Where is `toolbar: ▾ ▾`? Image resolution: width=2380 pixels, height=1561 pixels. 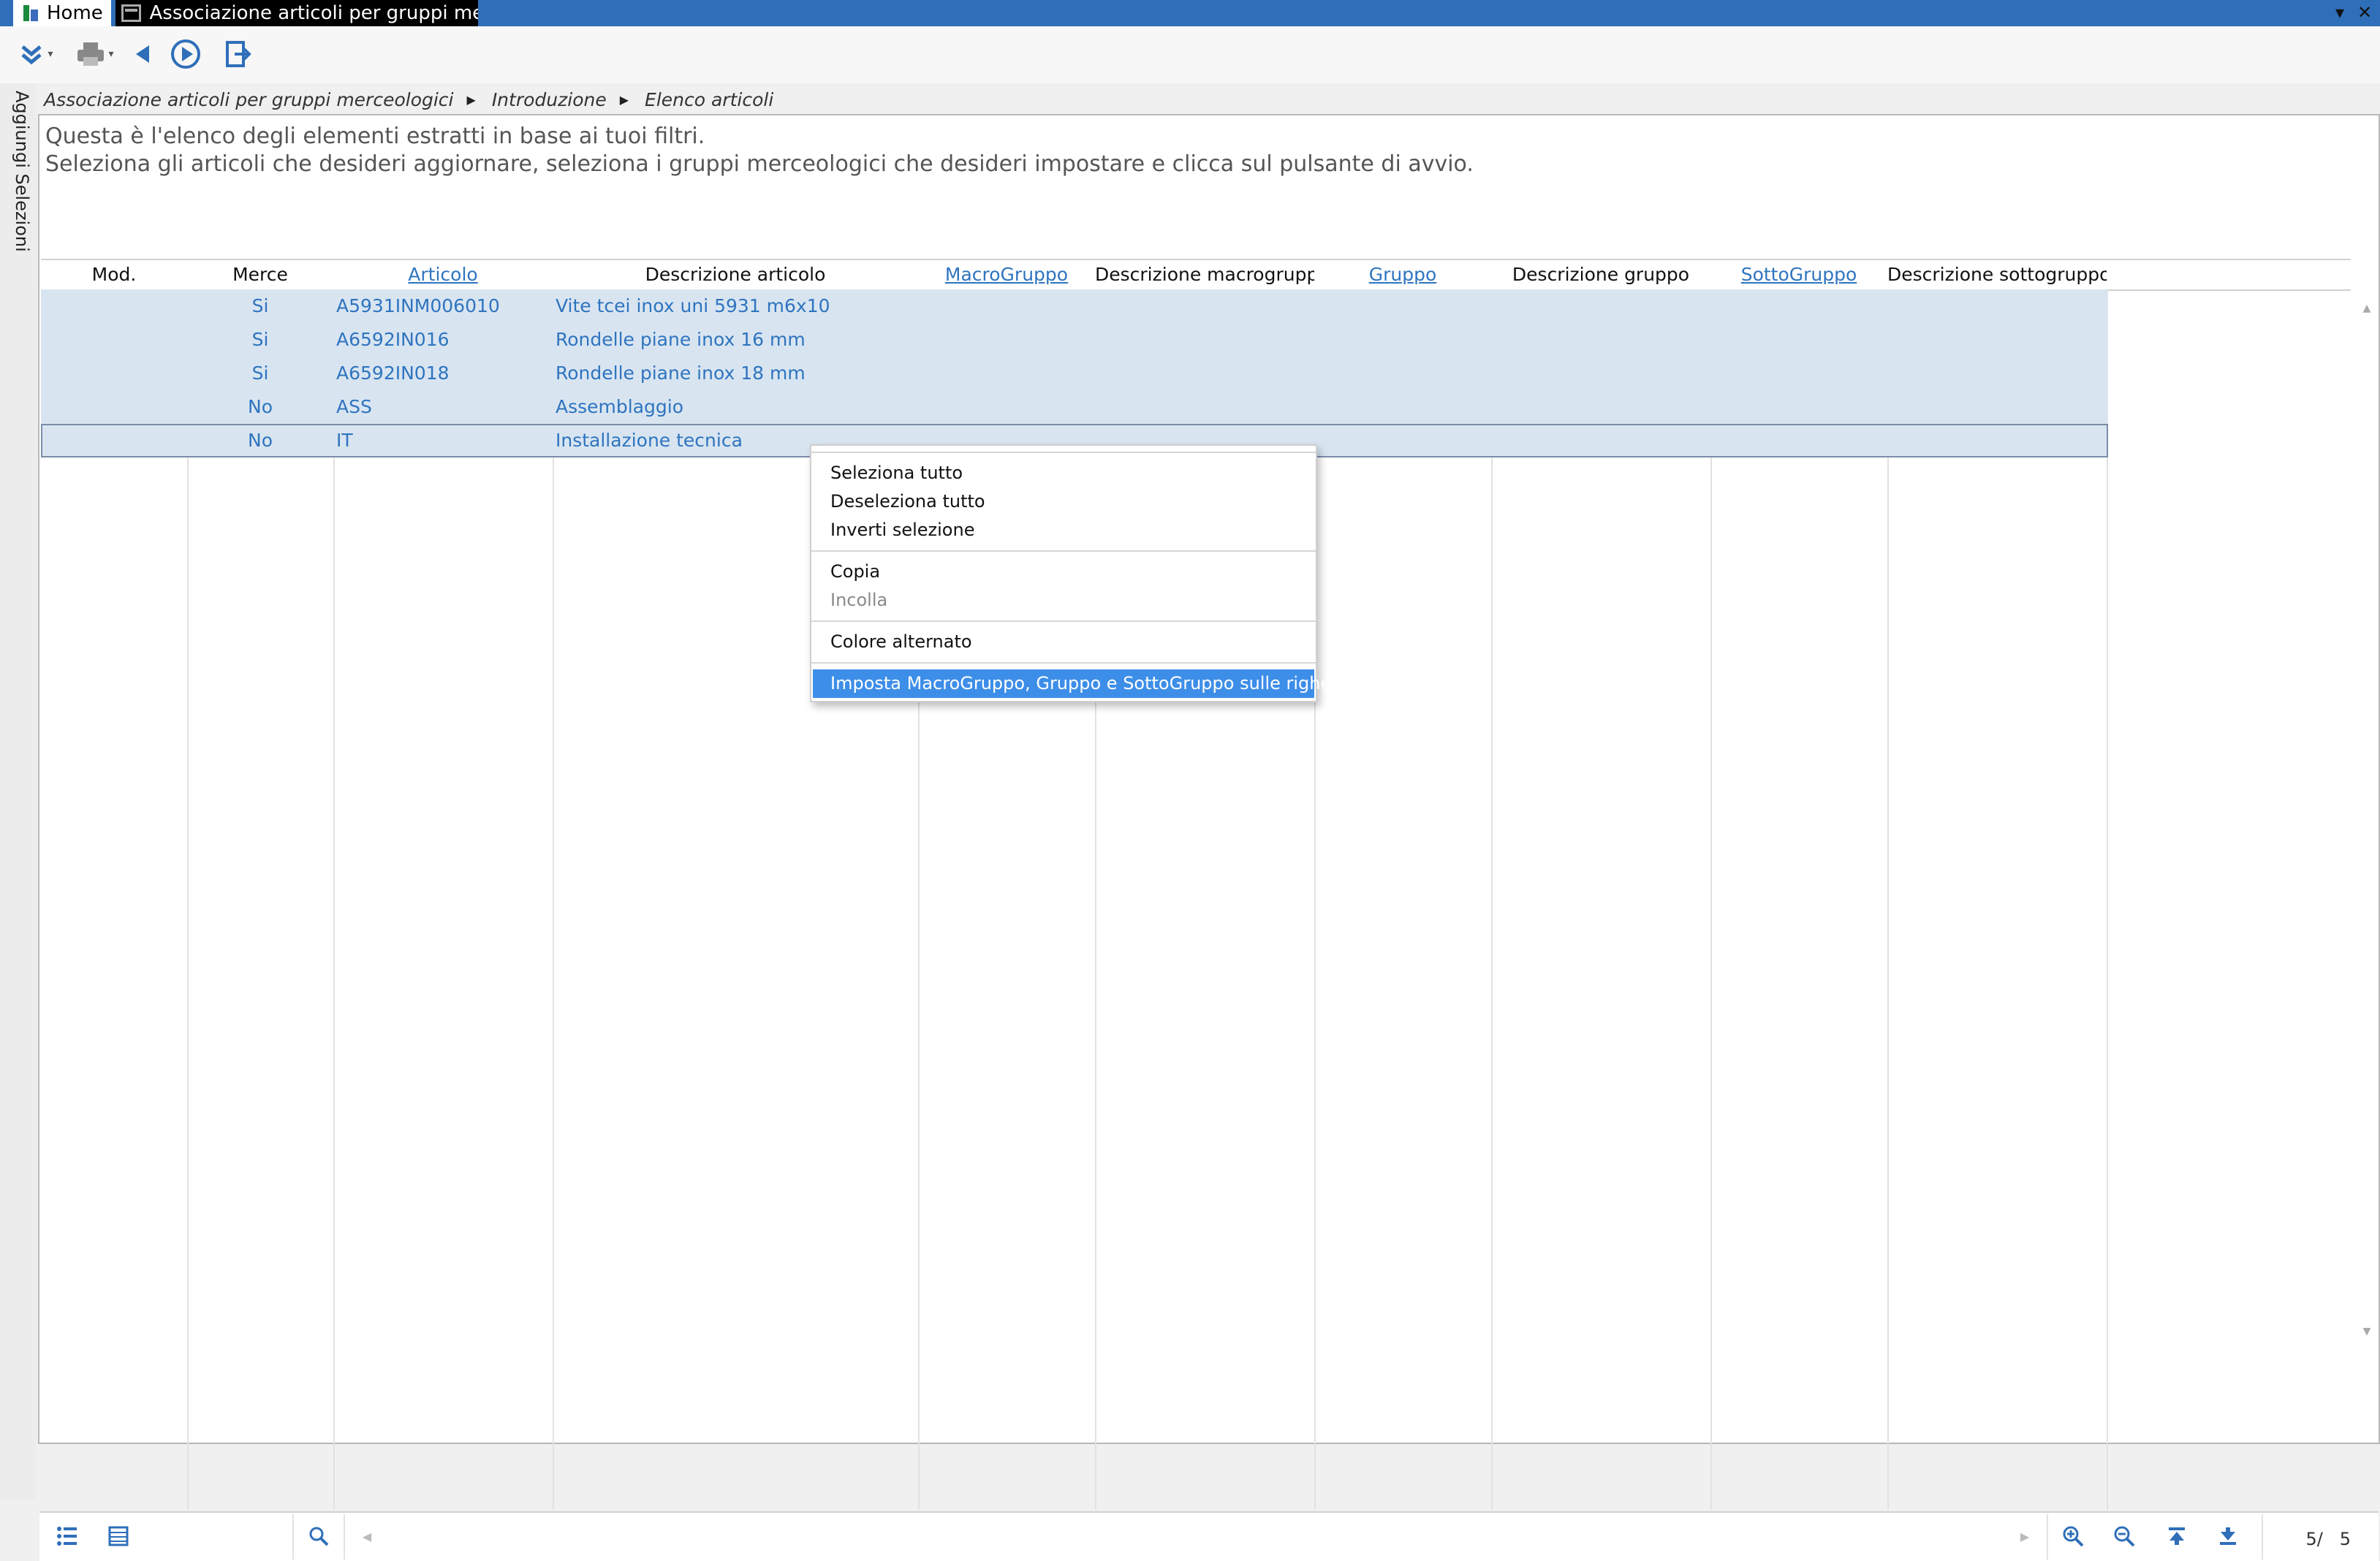
toolbar: ▾ ▾ is located at coordinates (1190, 54).